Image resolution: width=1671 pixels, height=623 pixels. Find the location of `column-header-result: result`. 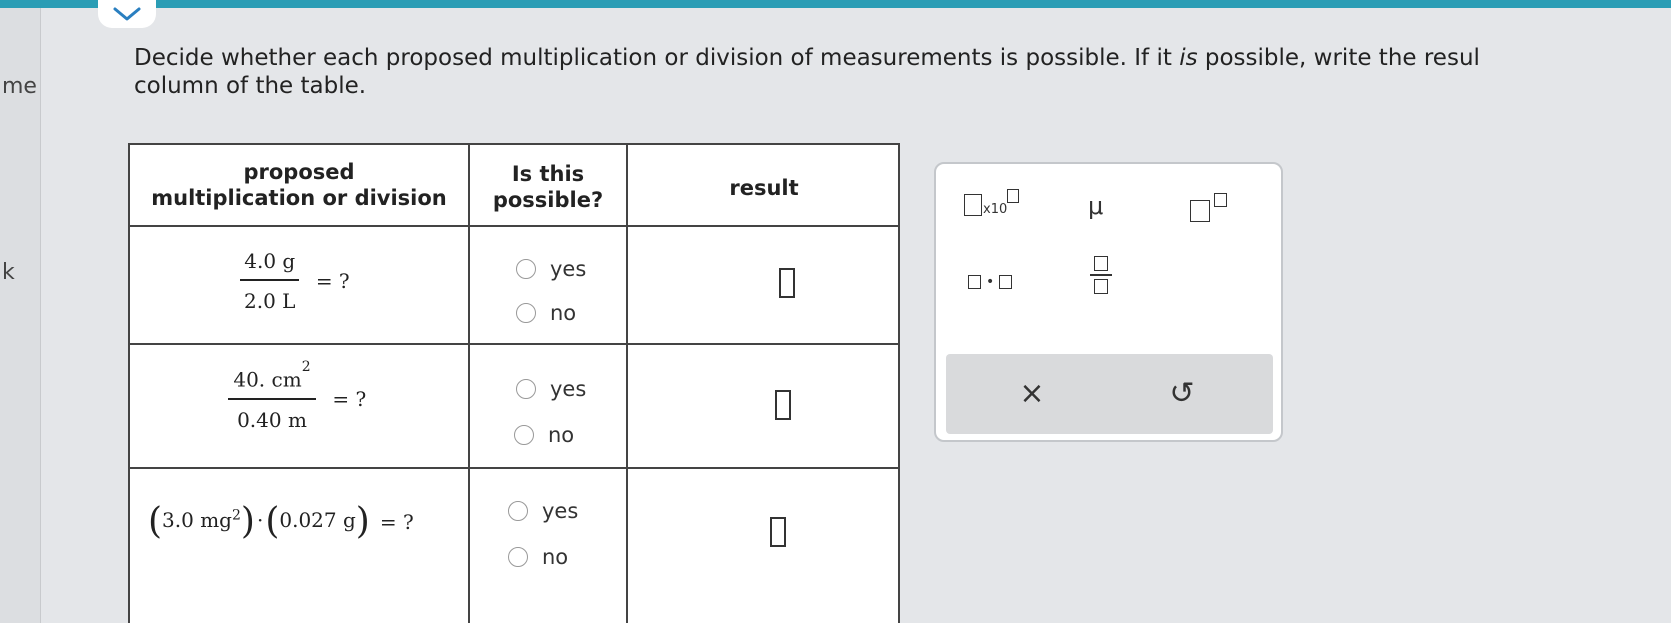

column-header-result: result is located at coordinates (764, 188).